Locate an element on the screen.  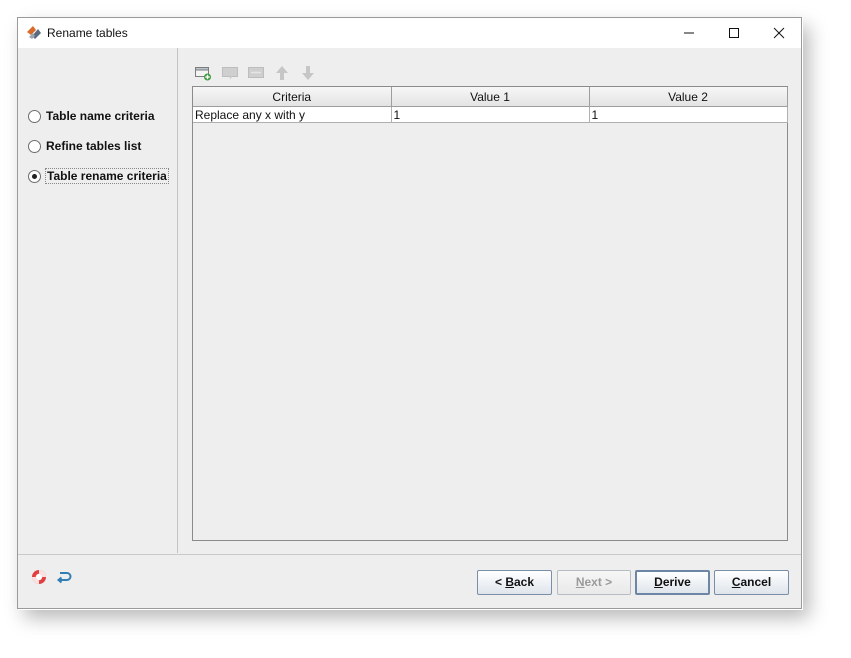
window-title: Rename tables is located at coordinates (87, 33).